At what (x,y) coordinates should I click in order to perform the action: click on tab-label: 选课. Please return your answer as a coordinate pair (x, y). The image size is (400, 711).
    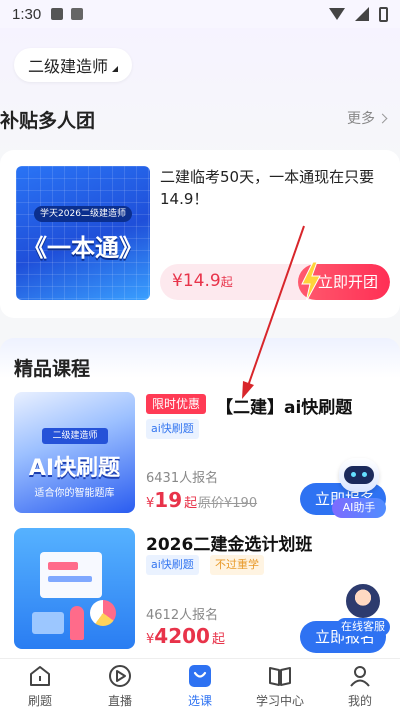
    Looking at the image, I should click on (199, 701).